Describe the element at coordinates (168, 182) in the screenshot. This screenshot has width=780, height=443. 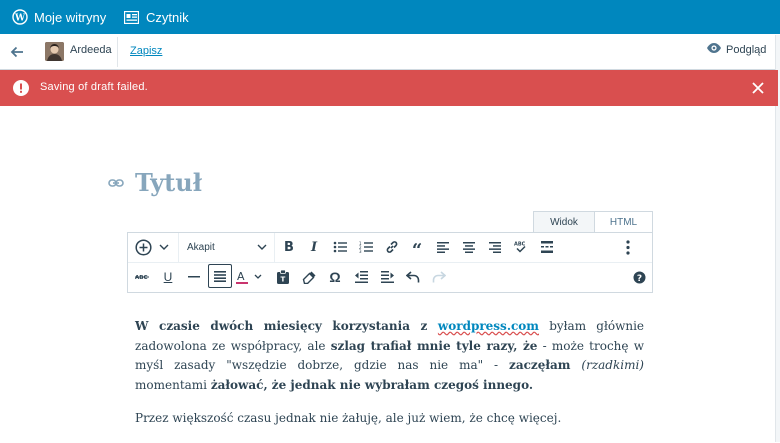
I see `post-title-input: Tytuł` at that location.